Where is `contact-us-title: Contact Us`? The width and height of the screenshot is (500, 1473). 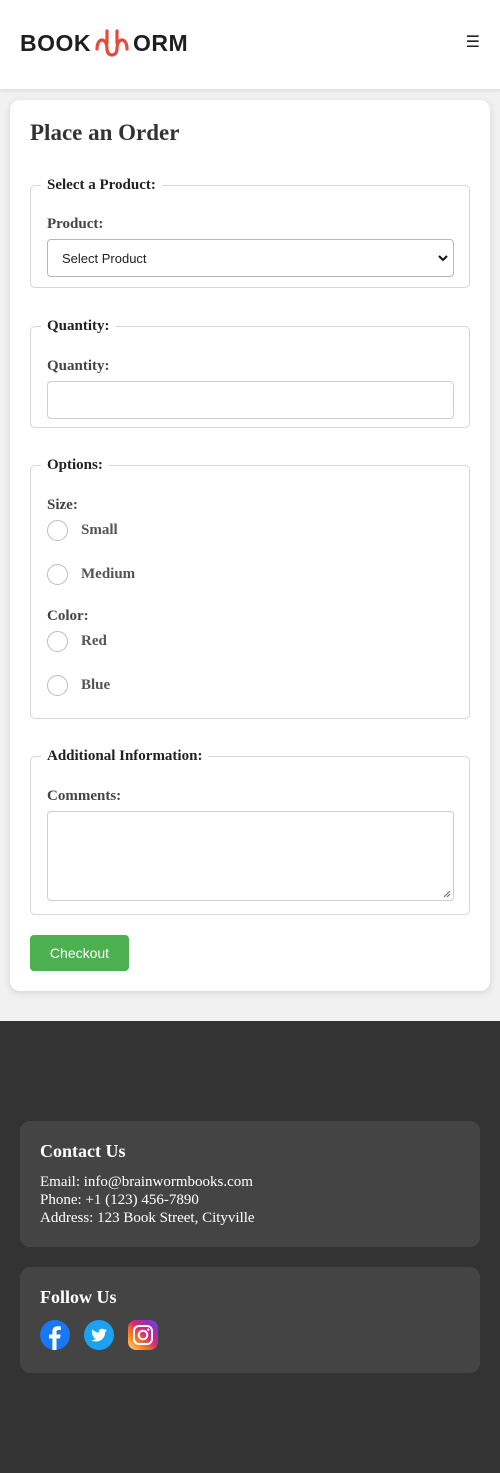
contact-us-title: Contact Us is located at coordinates (83, 1151).